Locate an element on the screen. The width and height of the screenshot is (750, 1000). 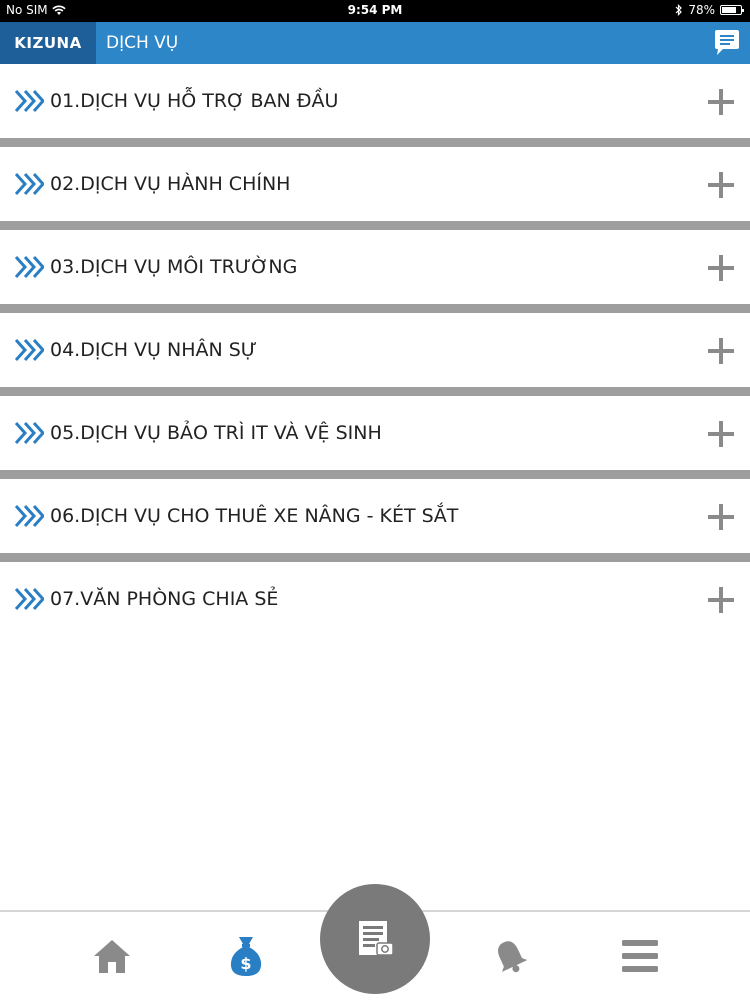
service-label: 02.DỊCH VỤ HÀNH CHÍNH is located at coordinates (170, 184).